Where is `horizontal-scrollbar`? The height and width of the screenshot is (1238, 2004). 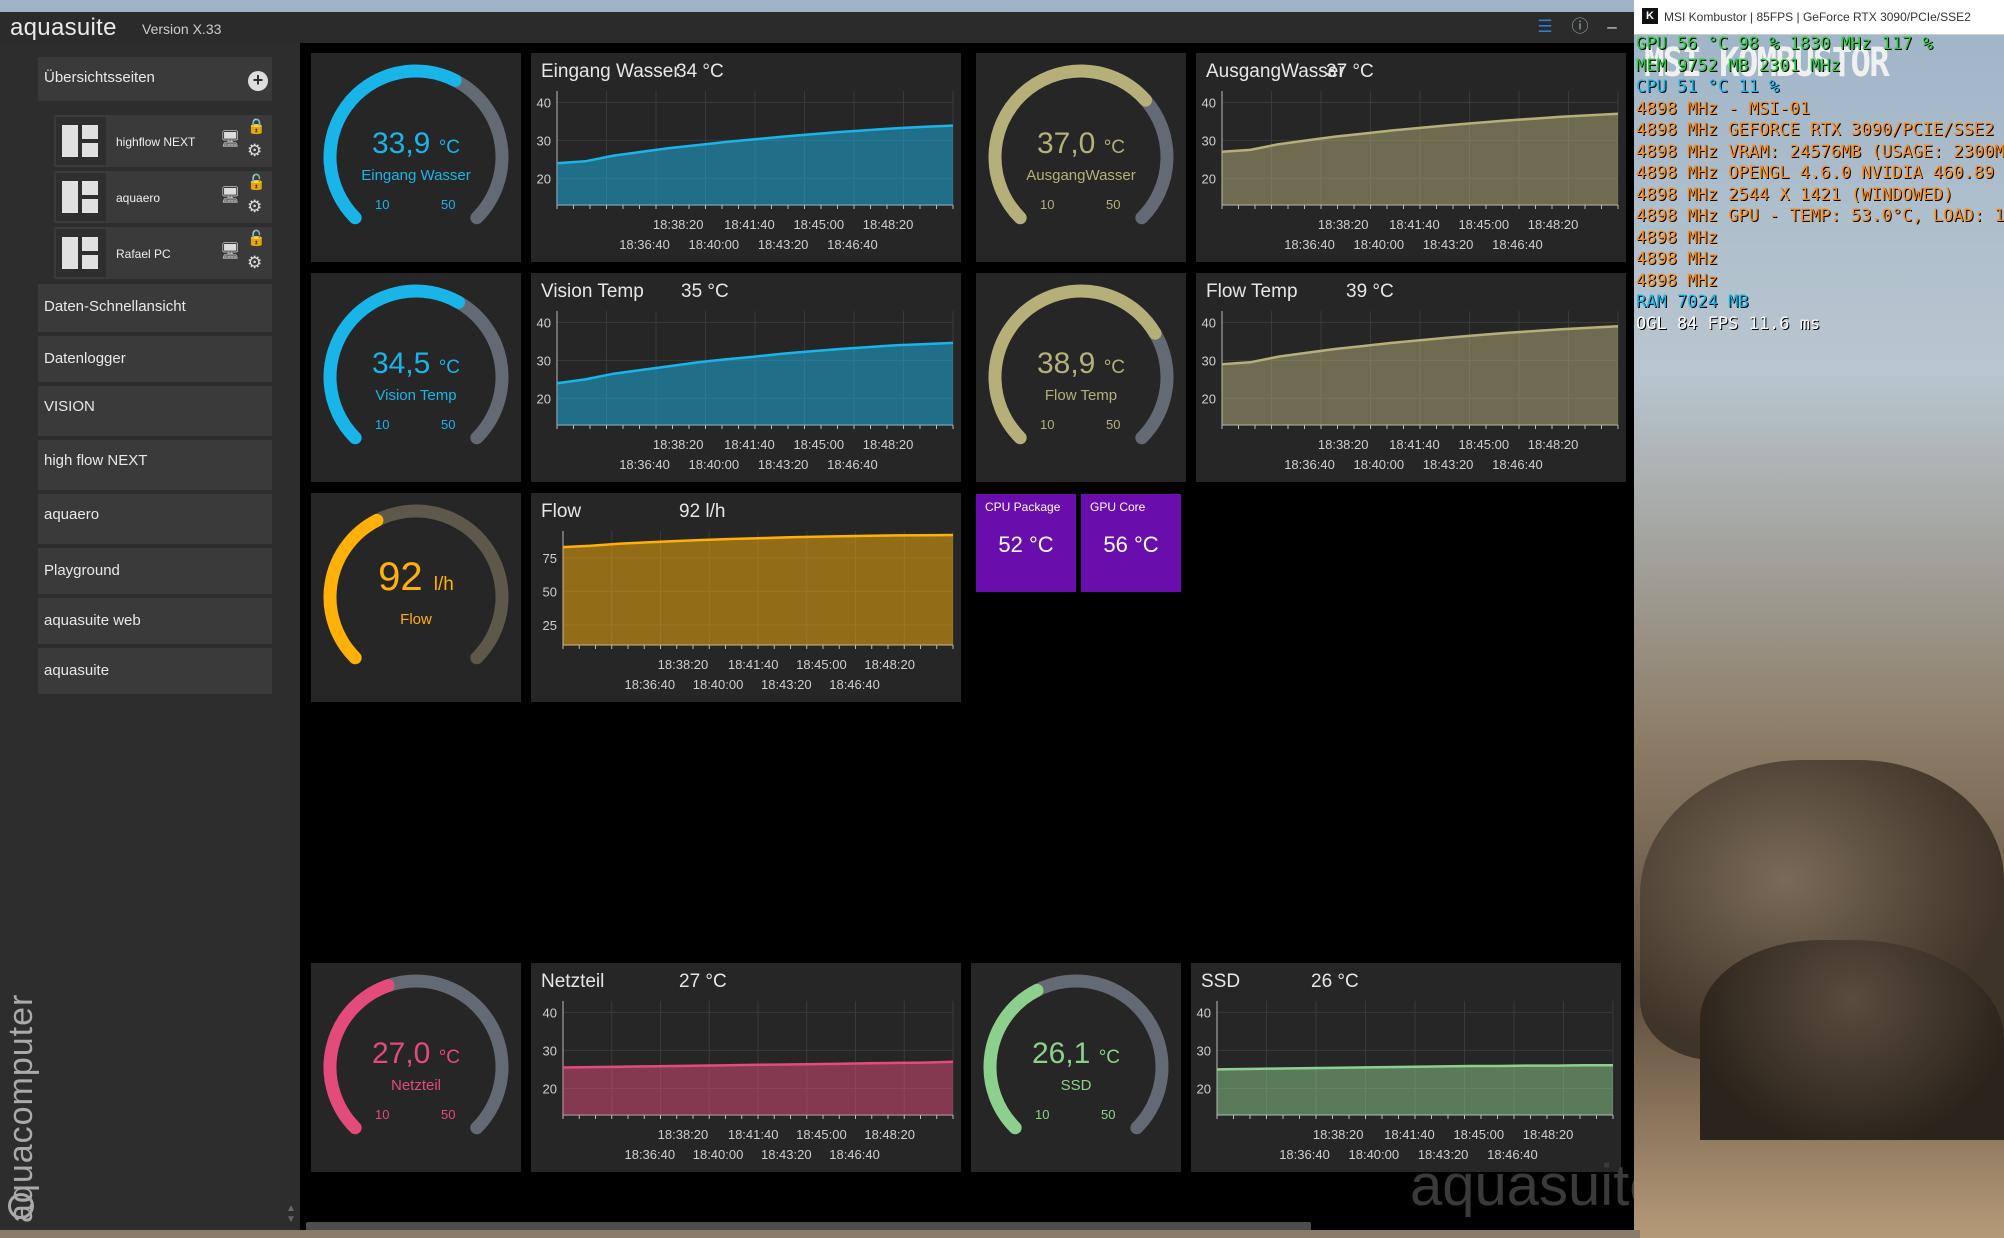 horizontal-scrollbar is located at coordinates (808, 1226).